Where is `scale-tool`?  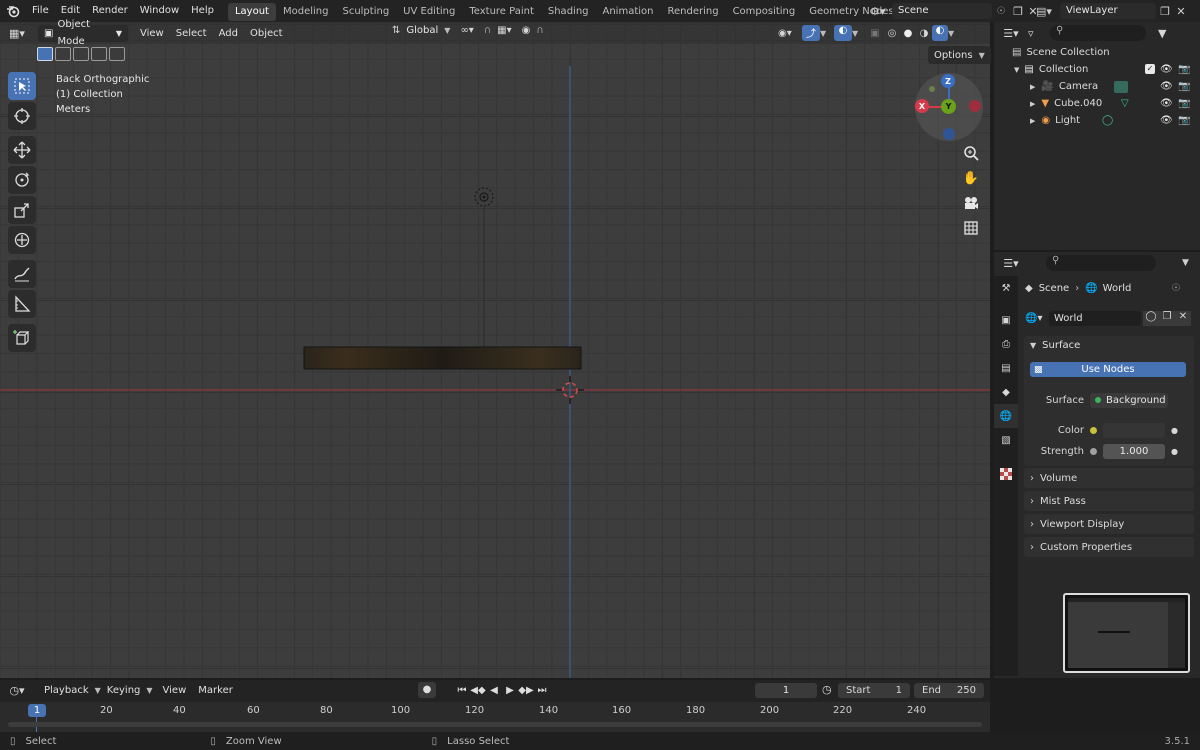 scale-tool is located at coordinates (22, 210).